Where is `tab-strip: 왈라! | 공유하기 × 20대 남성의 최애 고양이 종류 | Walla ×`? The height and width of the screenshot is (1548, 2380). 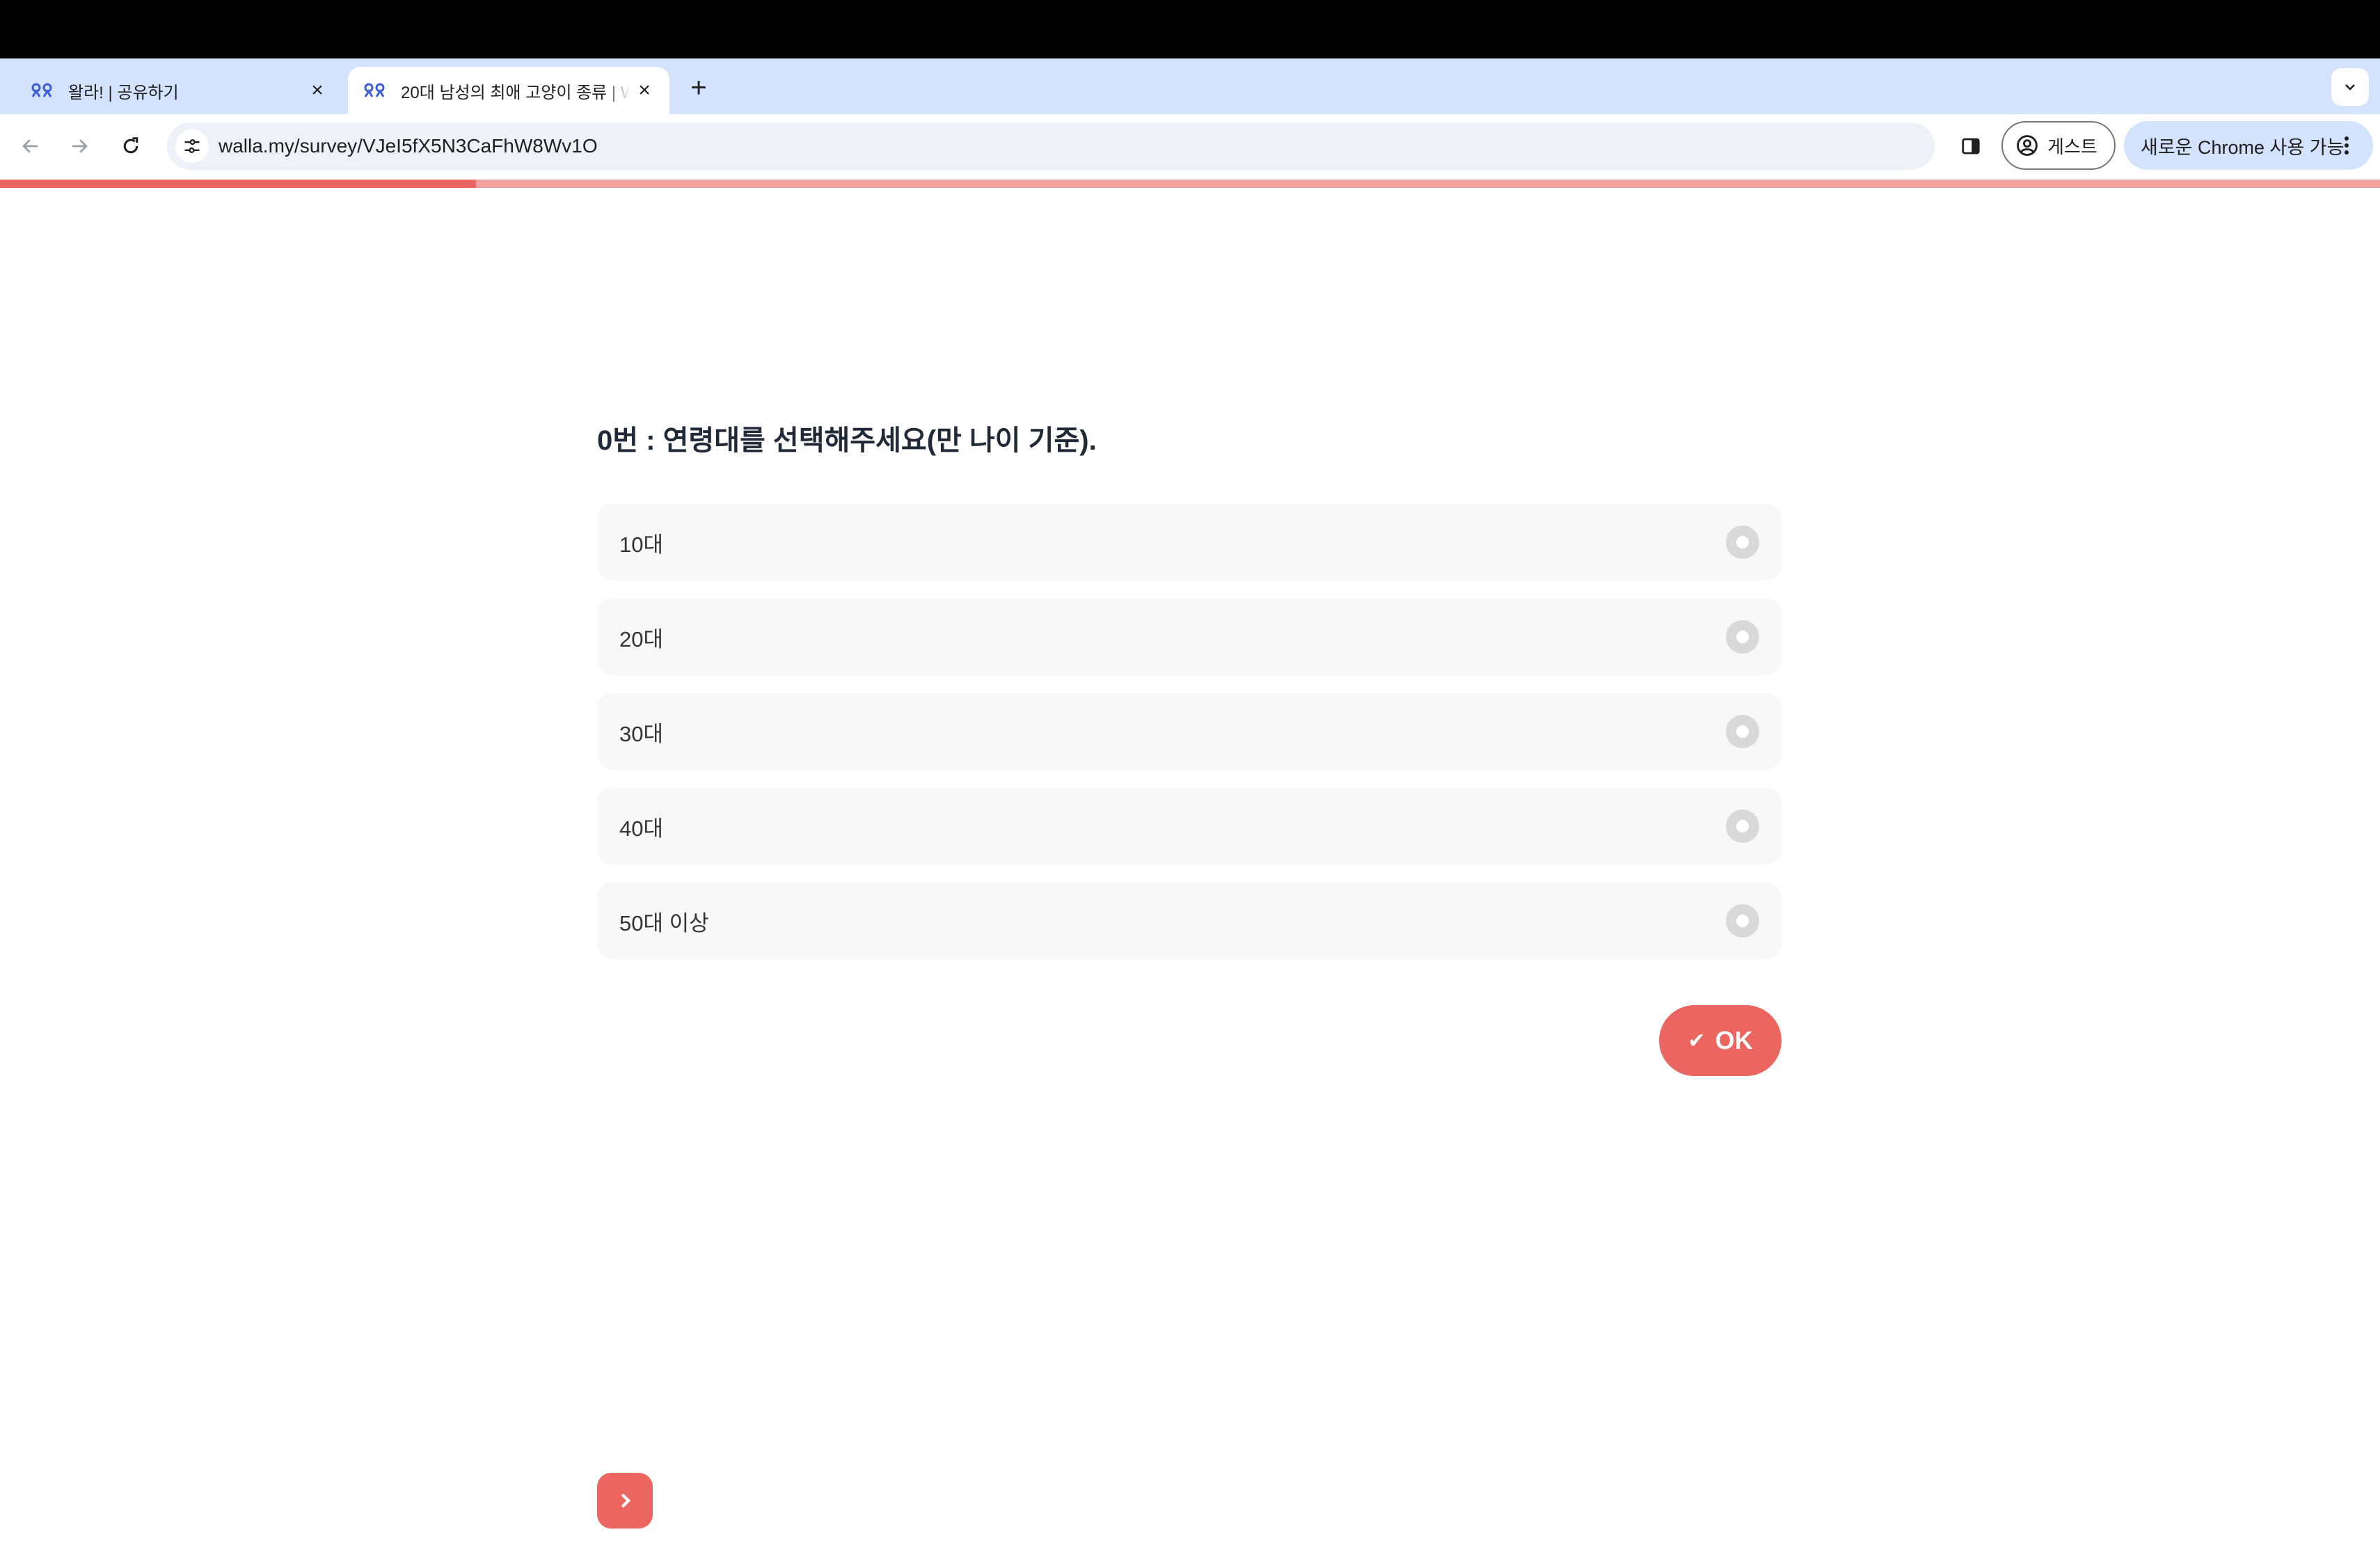 tab-strip: 왈라! | 공유하기 × 20대 남성의 최애 고양이 종류 | Walla × is located at coordinates (1190, 86).